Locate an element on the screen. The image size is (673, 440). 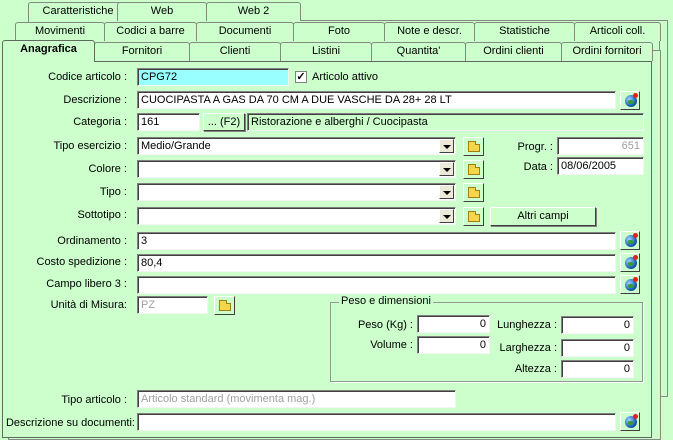
costo-spedizione-globe-icon is located at coordinates (630, 262).